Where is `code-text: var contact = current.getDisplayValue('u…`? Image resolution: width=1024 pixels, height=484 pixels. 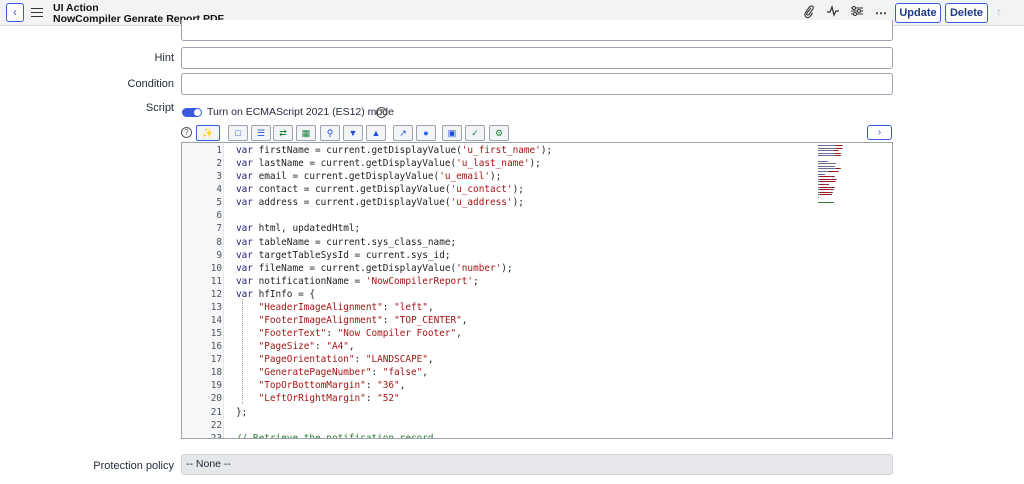
code-text: var contact = current.getDisplayValue('u… is located at coordinates (380, 189).